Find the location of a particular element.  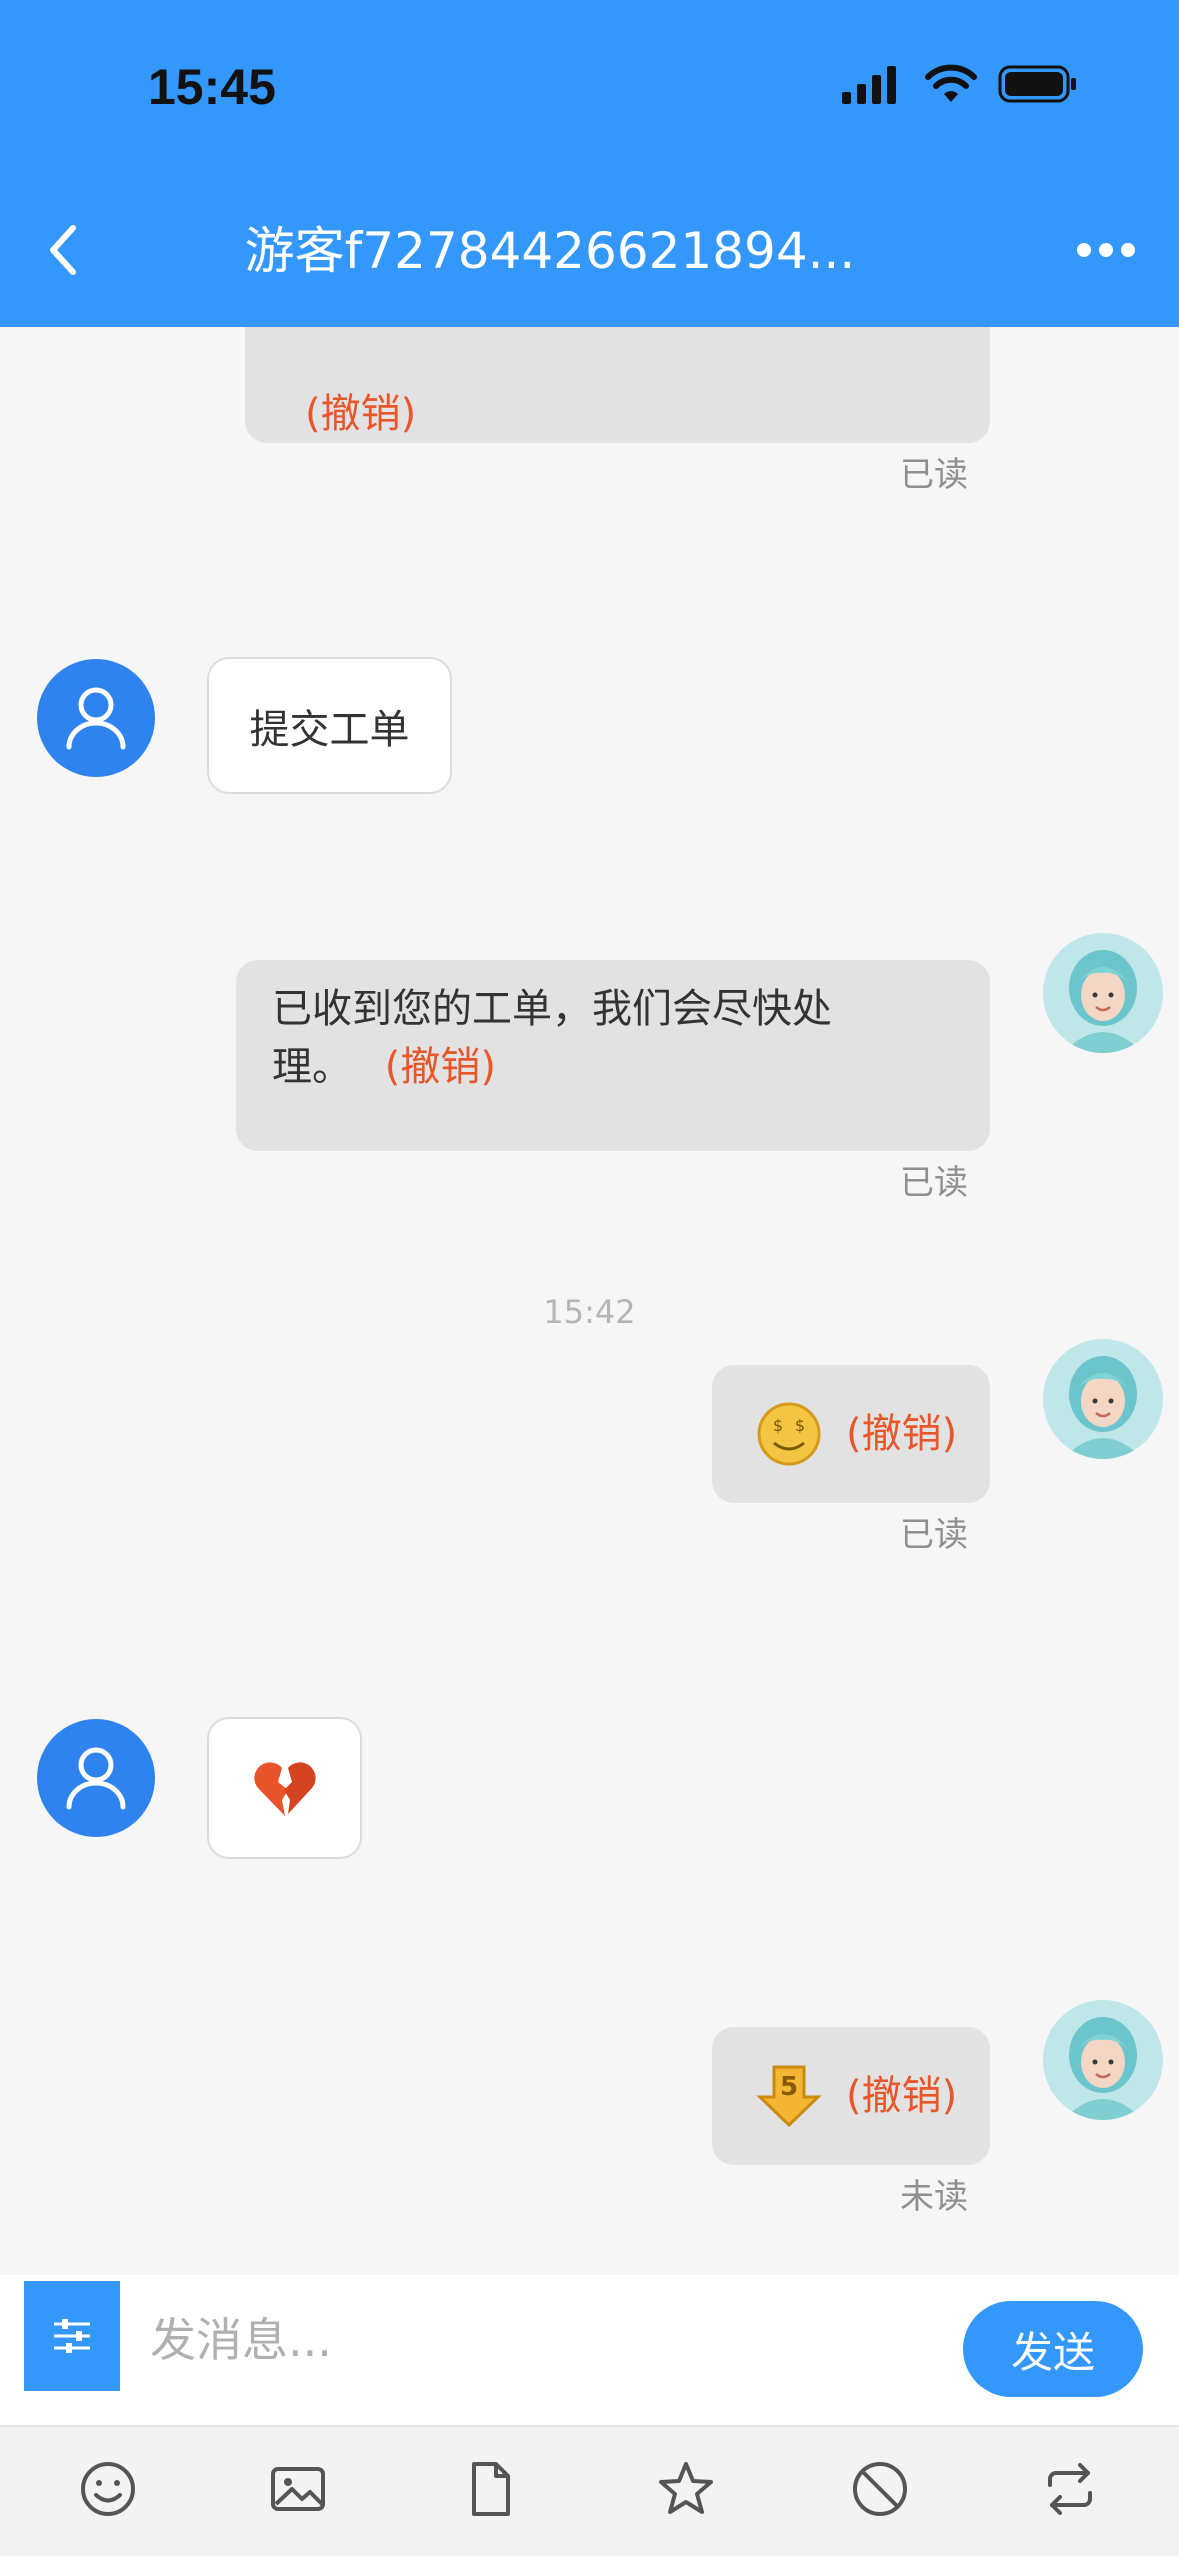

message-text: 提交工单 is located at coordinates (329, 729).